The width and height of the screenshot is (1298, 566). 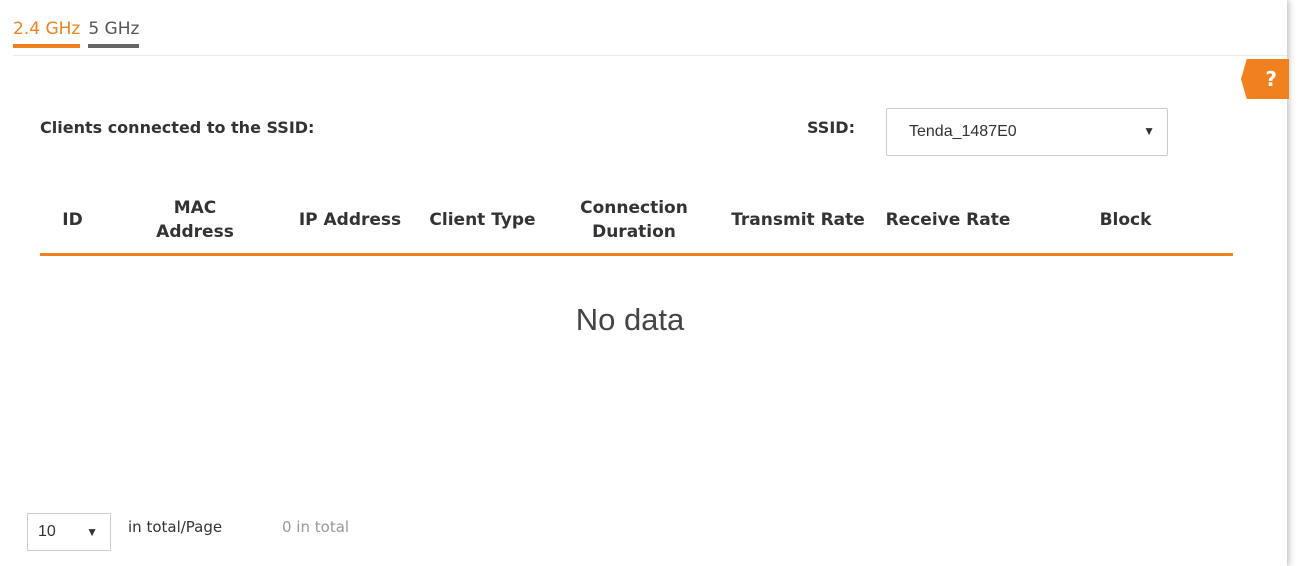 What do you see at coordinates (72, 220) in the screenshot?
I see `column-header-id: ID` at bounding box center [72, 220].